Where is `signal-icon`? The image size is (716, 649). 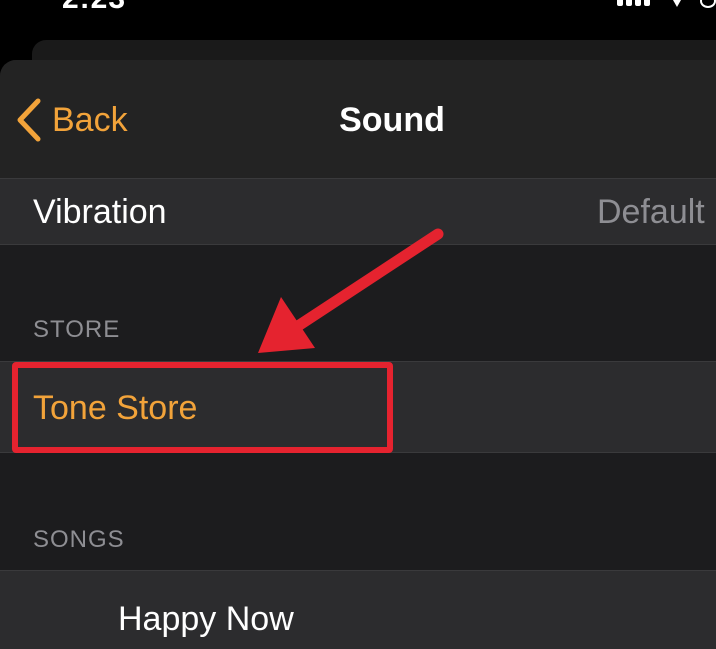
signal-icon is located at coordinates (633, 3).